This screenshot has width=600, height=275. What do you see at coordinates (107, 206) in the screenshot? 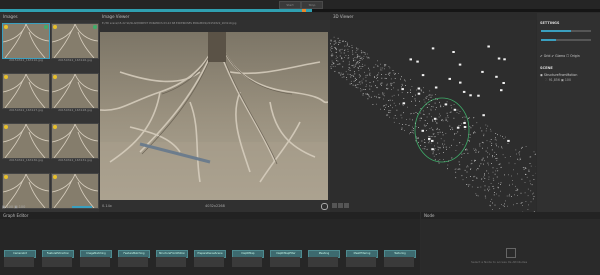
I see `image-zoom: 0.14x` at bounding box center [107, 206].